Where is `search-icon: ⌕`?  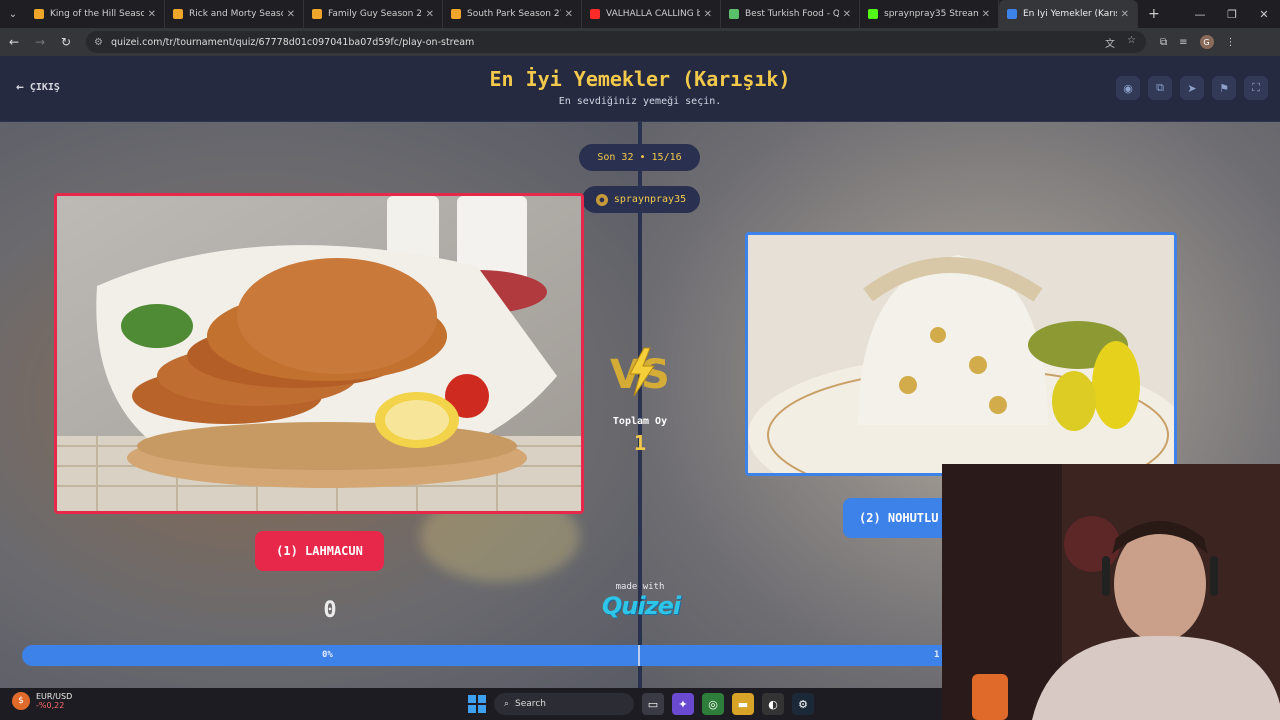 search-icon: ⌕ is located at coordinates (507, 704).